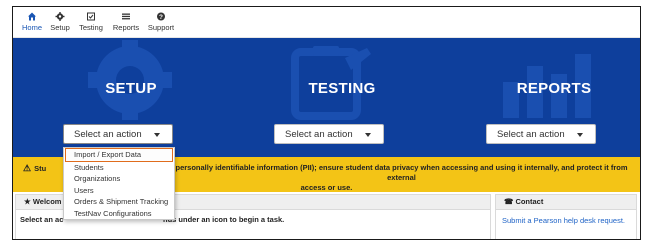 The width and height of the screenshot is (649, 241). I want to click on setup-title: SETUP, so click(131, 88).